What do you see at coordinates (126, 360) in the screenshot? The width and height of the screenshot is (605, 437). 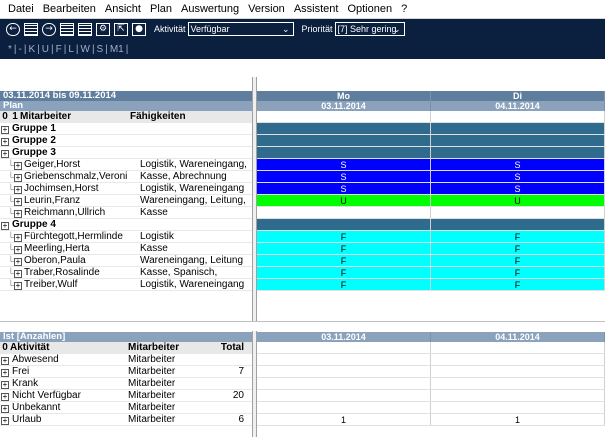 I see `ist-row: + Abwesend Mitarbeiter` at bounding box center [126, 360].